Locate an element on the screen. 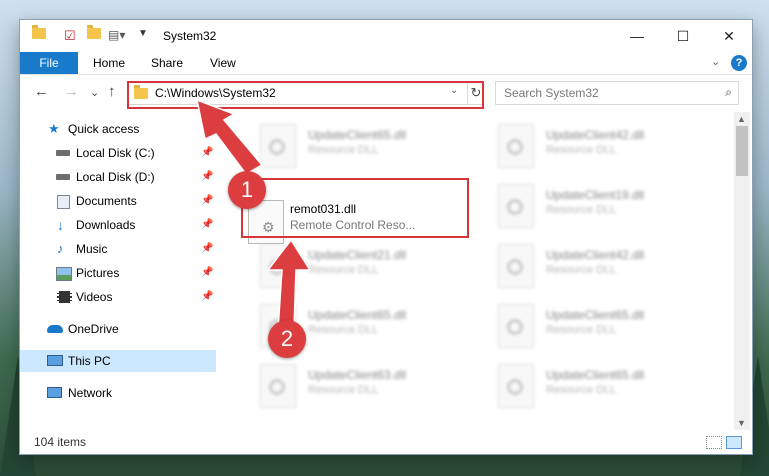 This screenshot has height=476, width=769. annotation-arrows is located at coordinates (253, 214).